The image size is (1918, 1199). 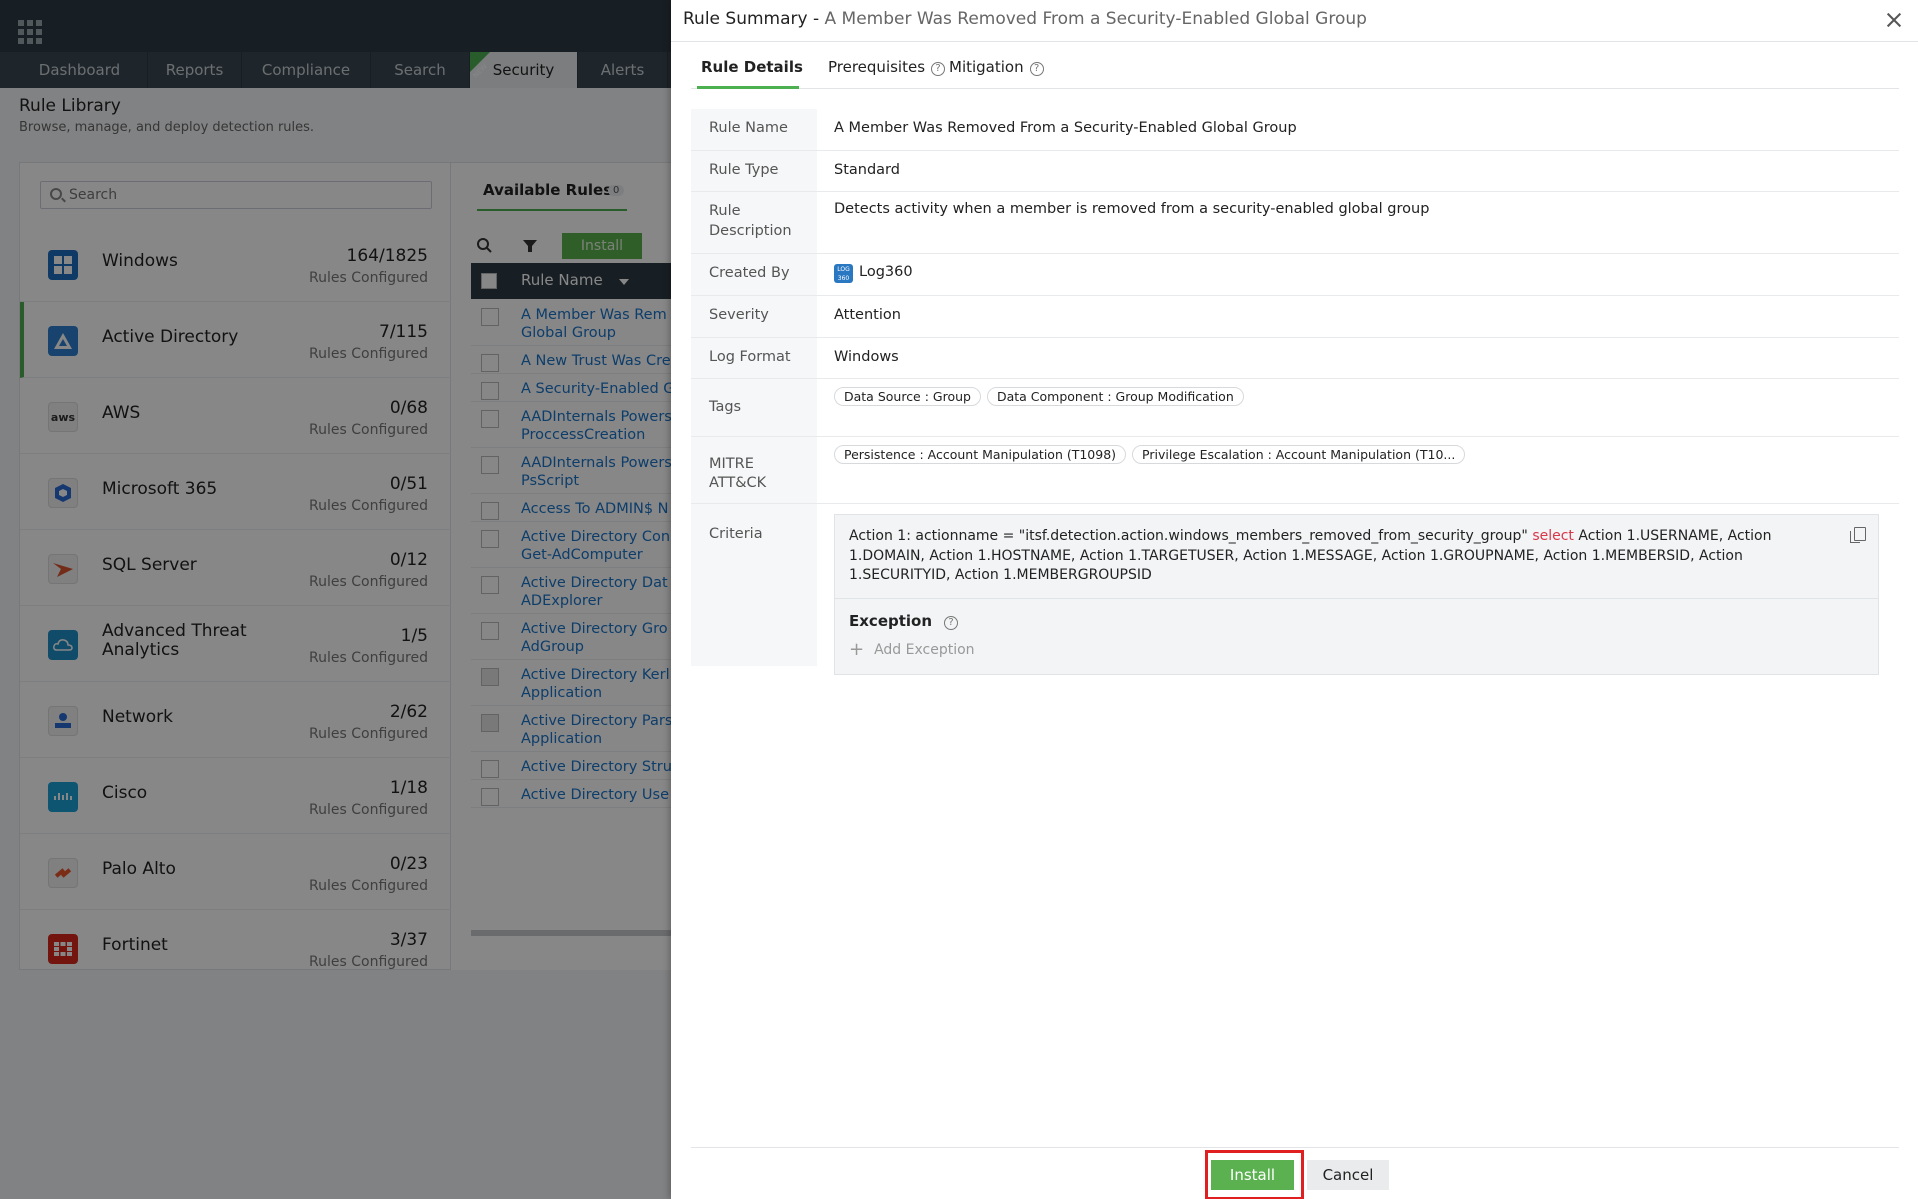 I want to click on rule-type-value: Standard, so click(x=867, y=170).